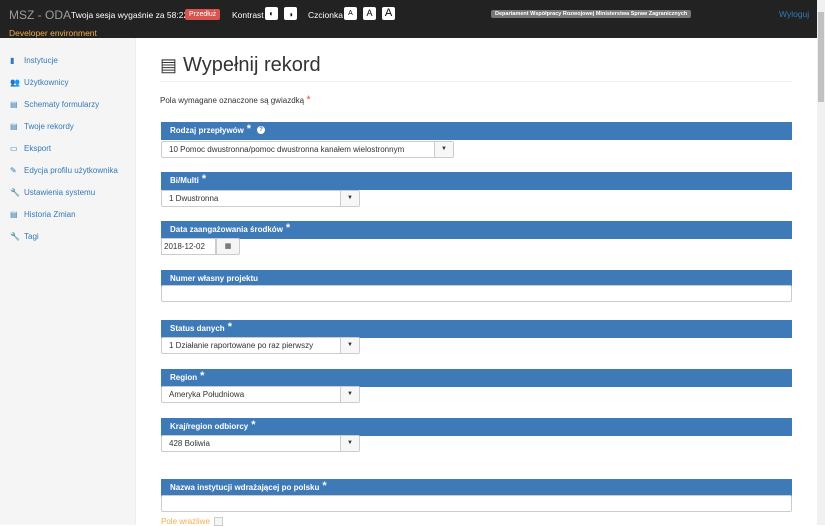 This screenshot has height=526, width=825. What do you see at coordinates (290, 13) in the screenshot?
I see `contrast-high-button: ◑` at bounding box center [290, 13].